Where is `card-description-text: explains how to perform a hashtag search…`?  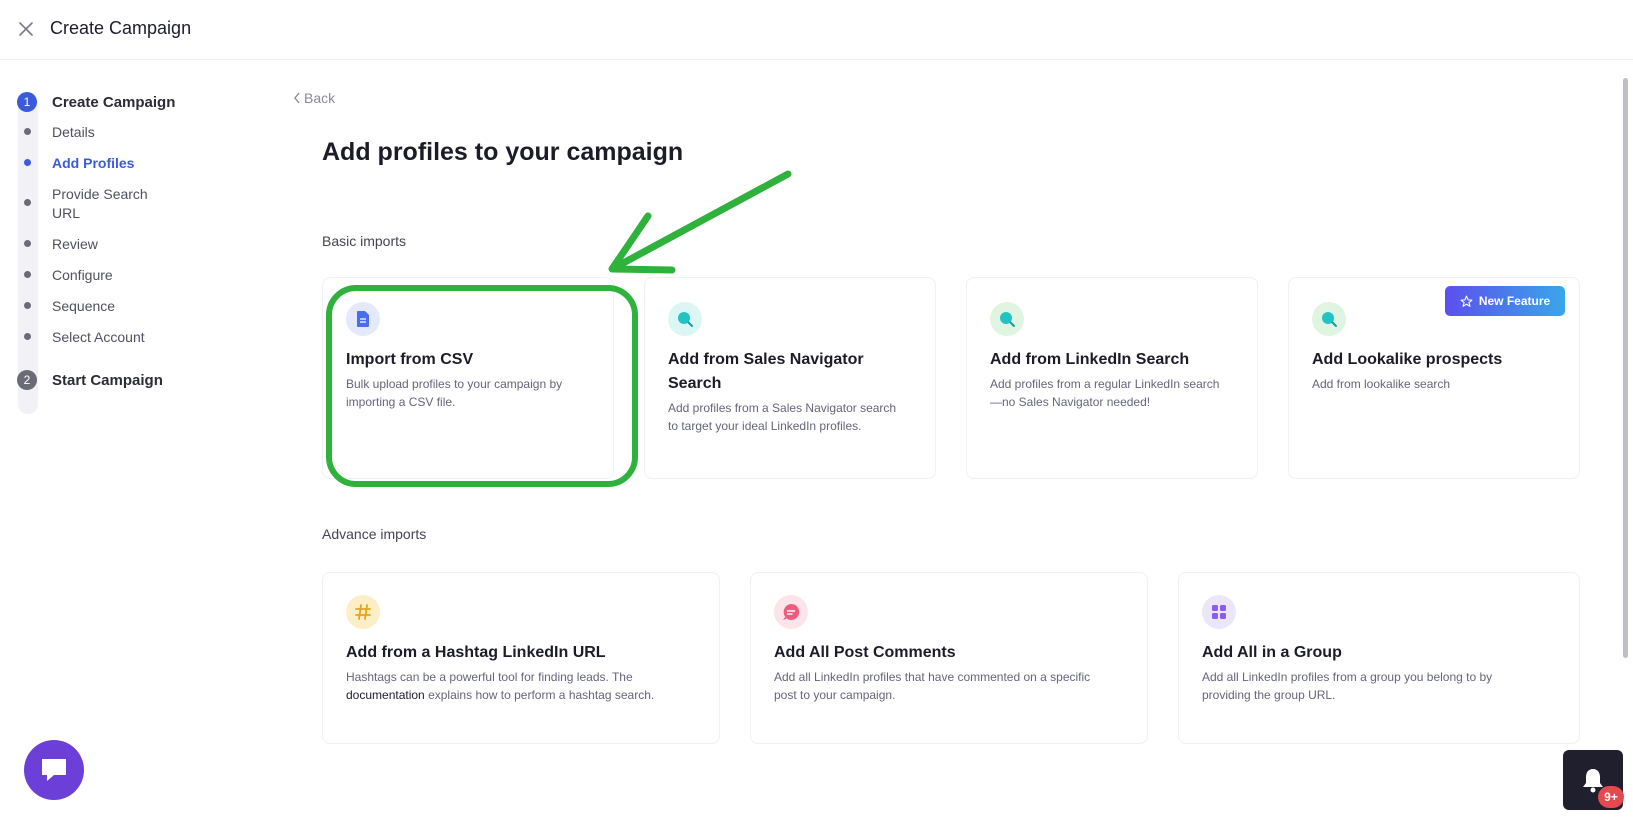
card-description-text: explains how to perform a hashtag search… is located at coordinates (541, 694).